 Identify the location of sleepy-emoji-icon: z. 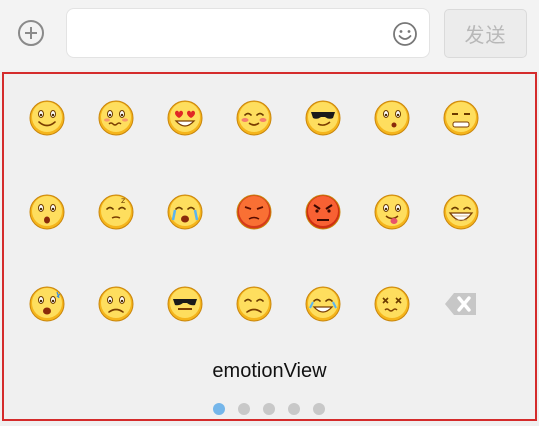
(116, 212).